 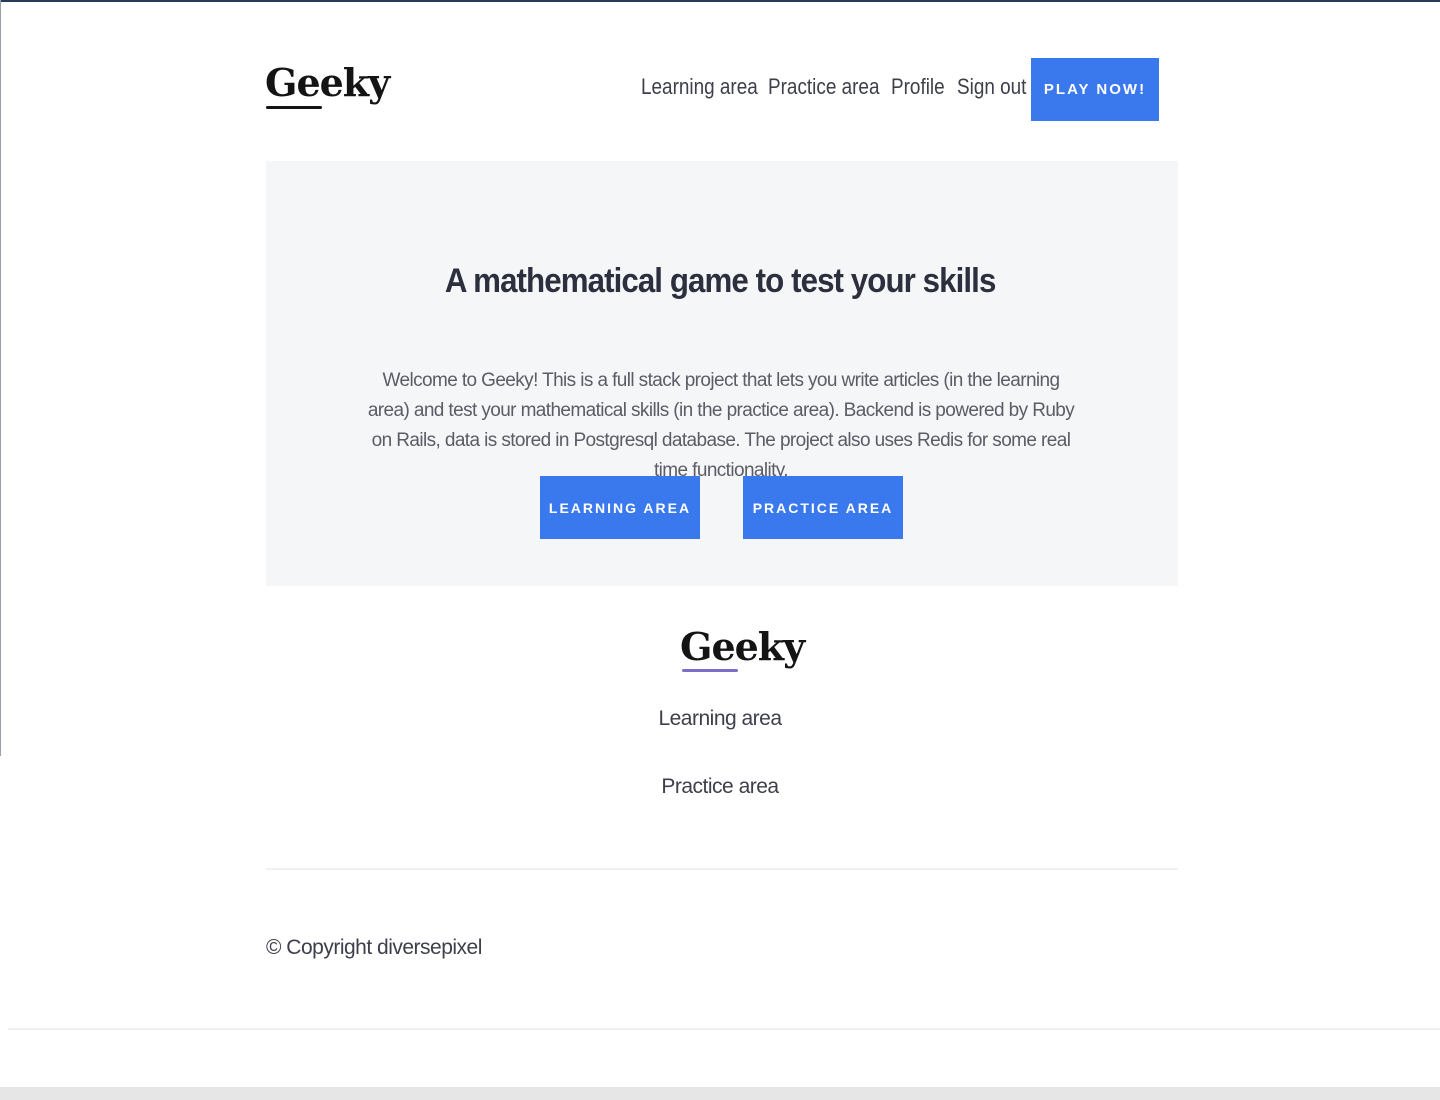 What do you see at coordinates (620, 507) in the screenshot?
I see `learning-area-button: LEARNING AREA` at bounding box center [620, 507].